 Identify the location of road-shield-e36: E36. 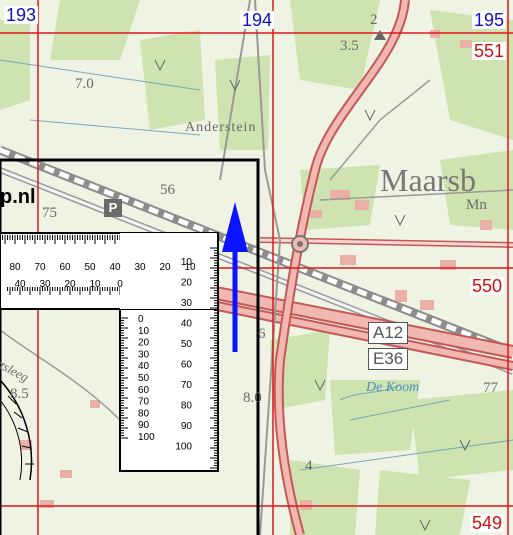
(388, 359).